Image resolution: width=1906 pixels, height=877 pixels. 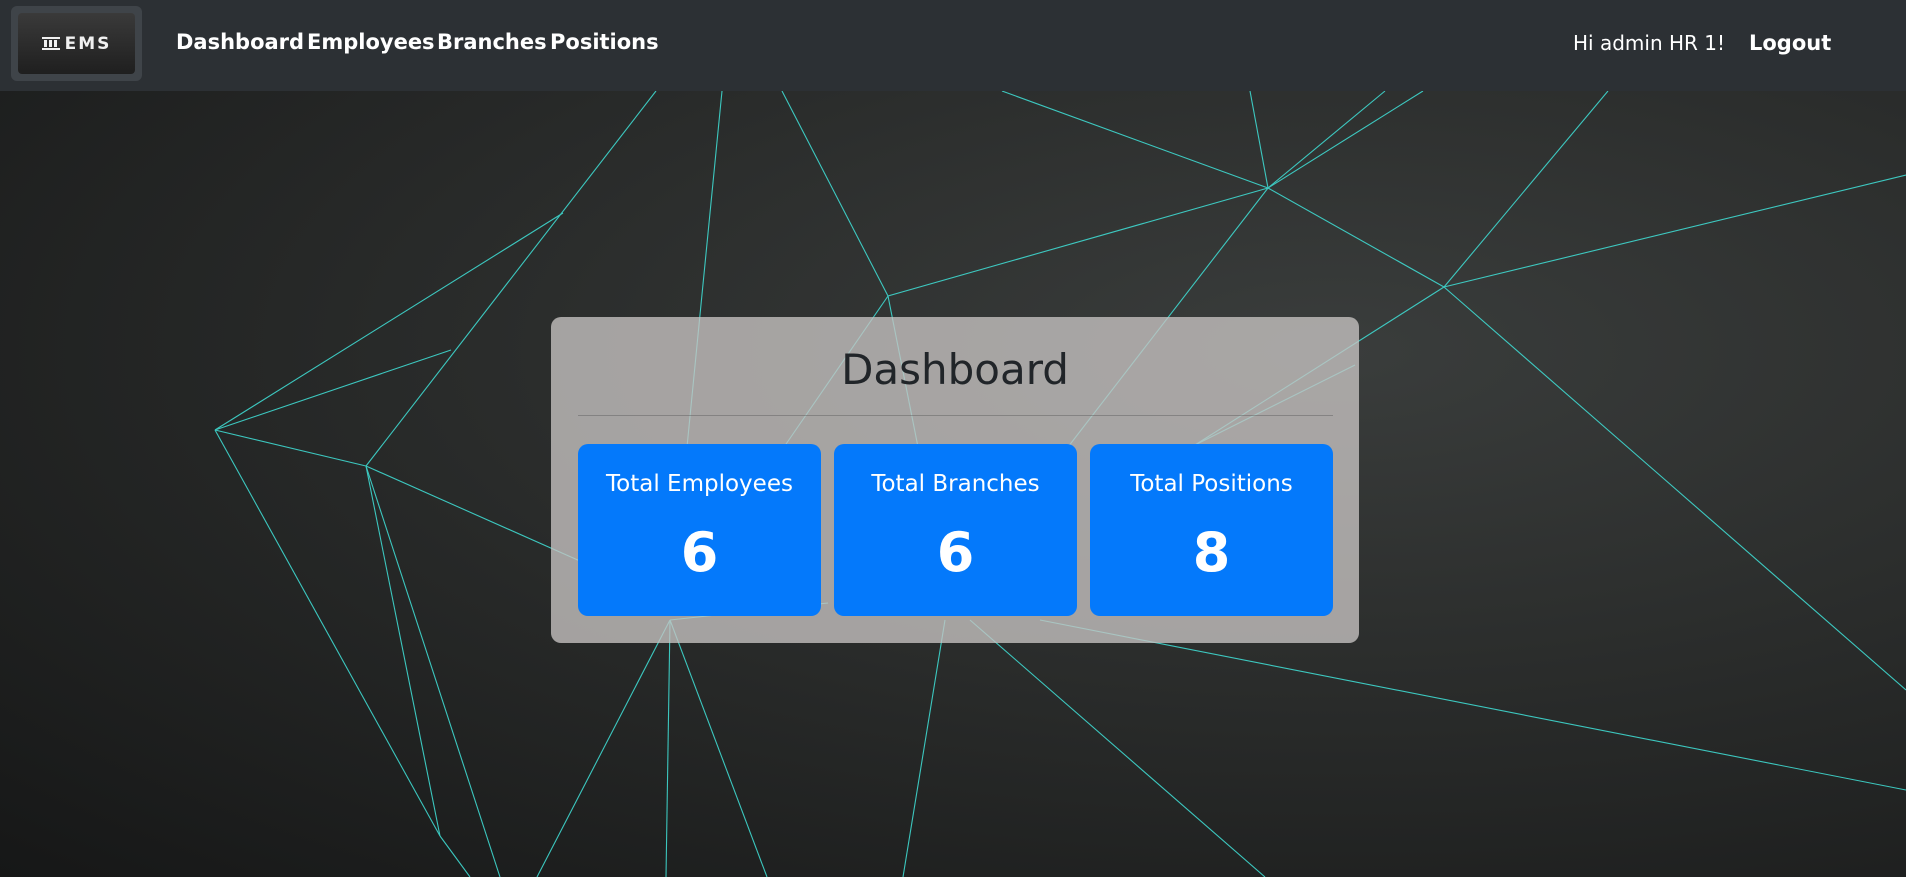 What do you see at coordinates (88, 43) in the screenshot?
I see `logo-text: EMS` at bounding box center [88, 43].